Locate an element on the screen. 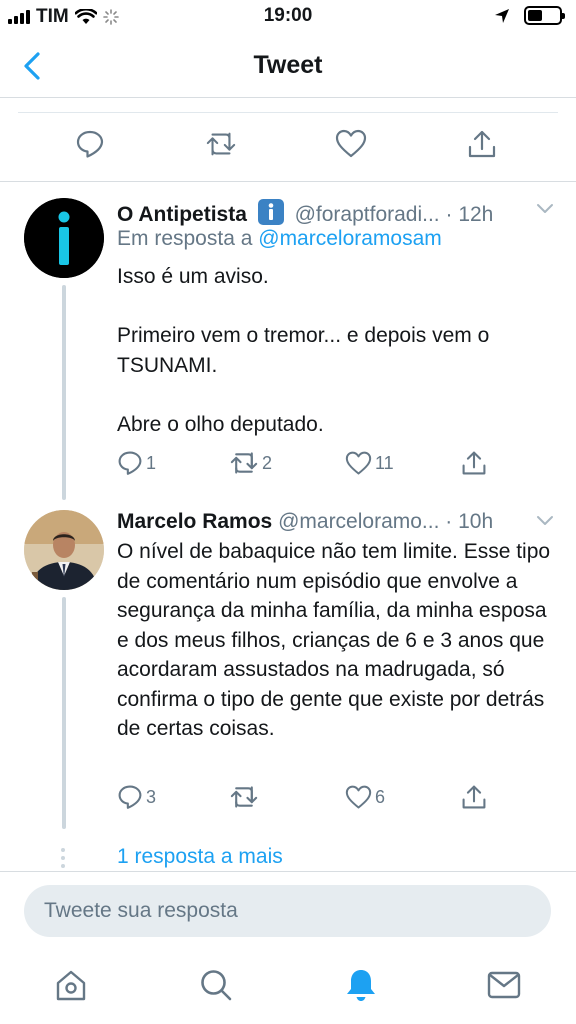 This screenshot has width=576, height=1024. reply-count: 3 is located at coordinates (151, 796).